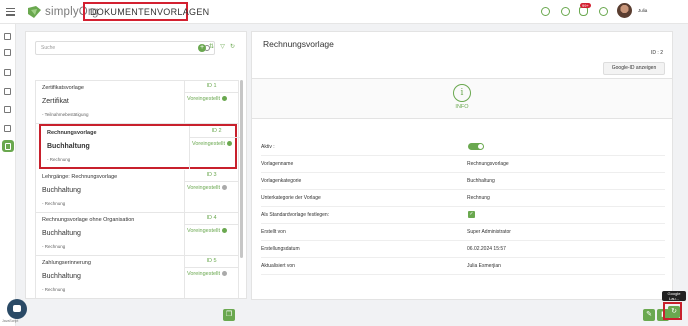 This screenshot has height=326, width=688. I want to click on field-value: Super Administrator, so click(489, 232).